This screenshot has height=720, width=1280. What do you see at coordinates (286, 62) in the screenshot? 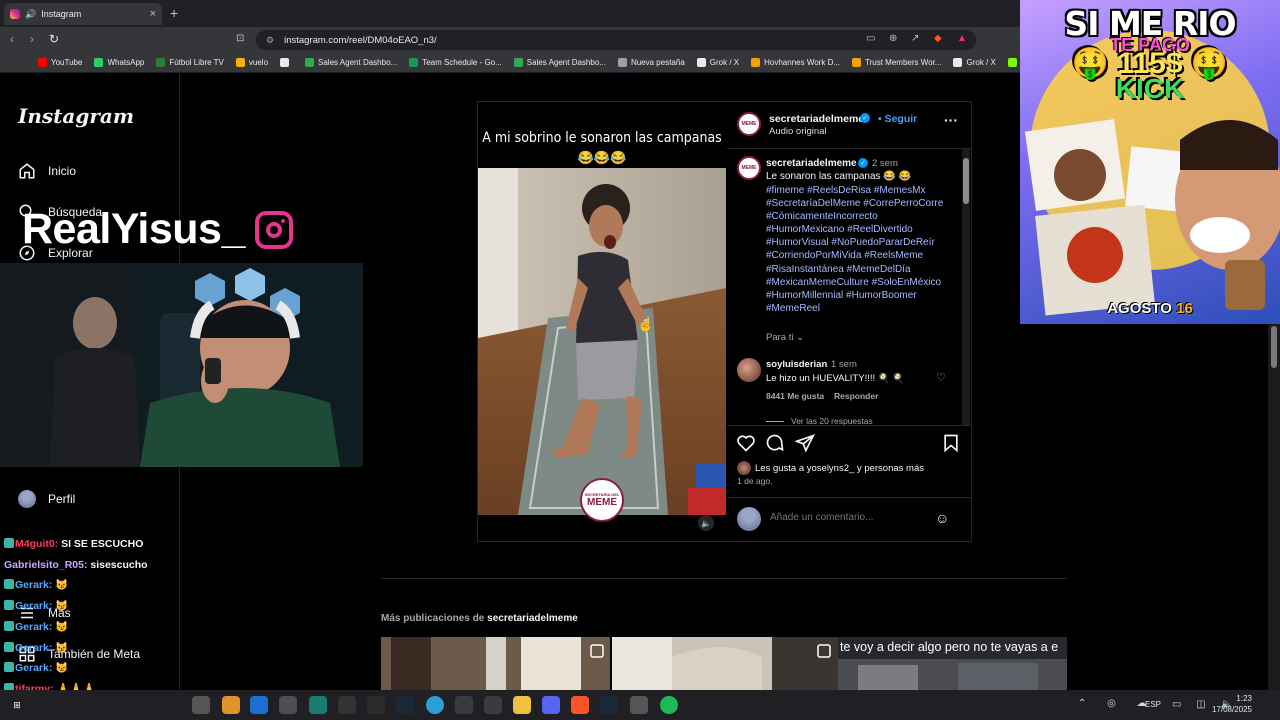
I see `bookmark-item` at bounding box center [286, 62].